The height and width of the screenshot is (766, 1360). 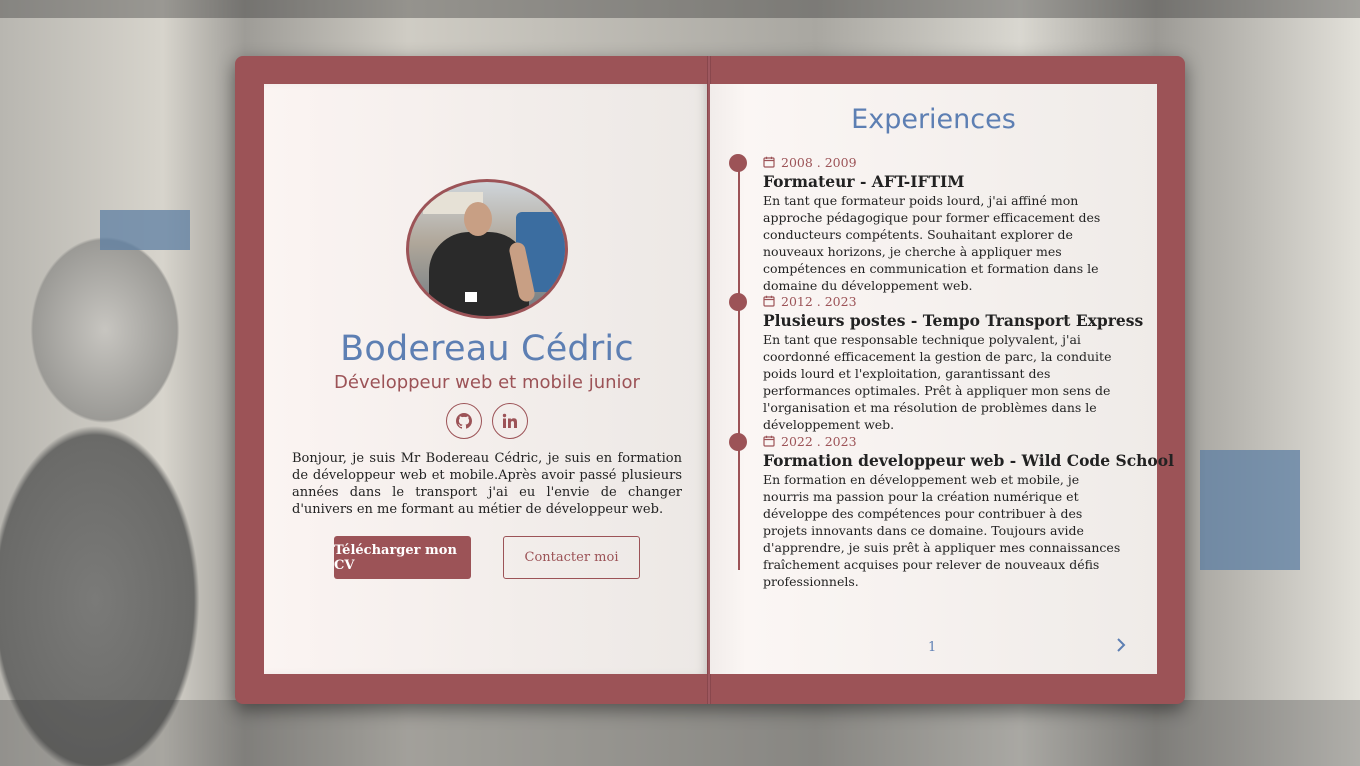 What do you see at coordinates (402, 557) in the screenshot?
I see `download-cv-button: Télécharger mon CV` at bounding box center [402, 557].